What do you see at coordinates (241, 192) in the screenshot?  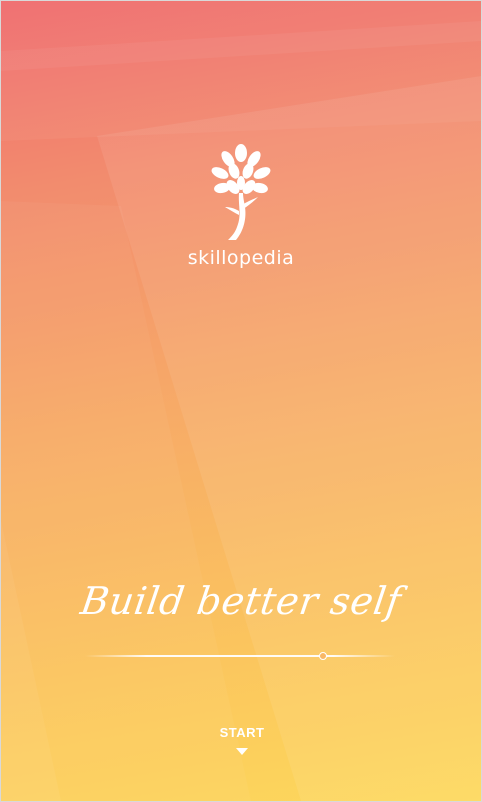 I see `tree-icon` at bounding box center [241, 192].